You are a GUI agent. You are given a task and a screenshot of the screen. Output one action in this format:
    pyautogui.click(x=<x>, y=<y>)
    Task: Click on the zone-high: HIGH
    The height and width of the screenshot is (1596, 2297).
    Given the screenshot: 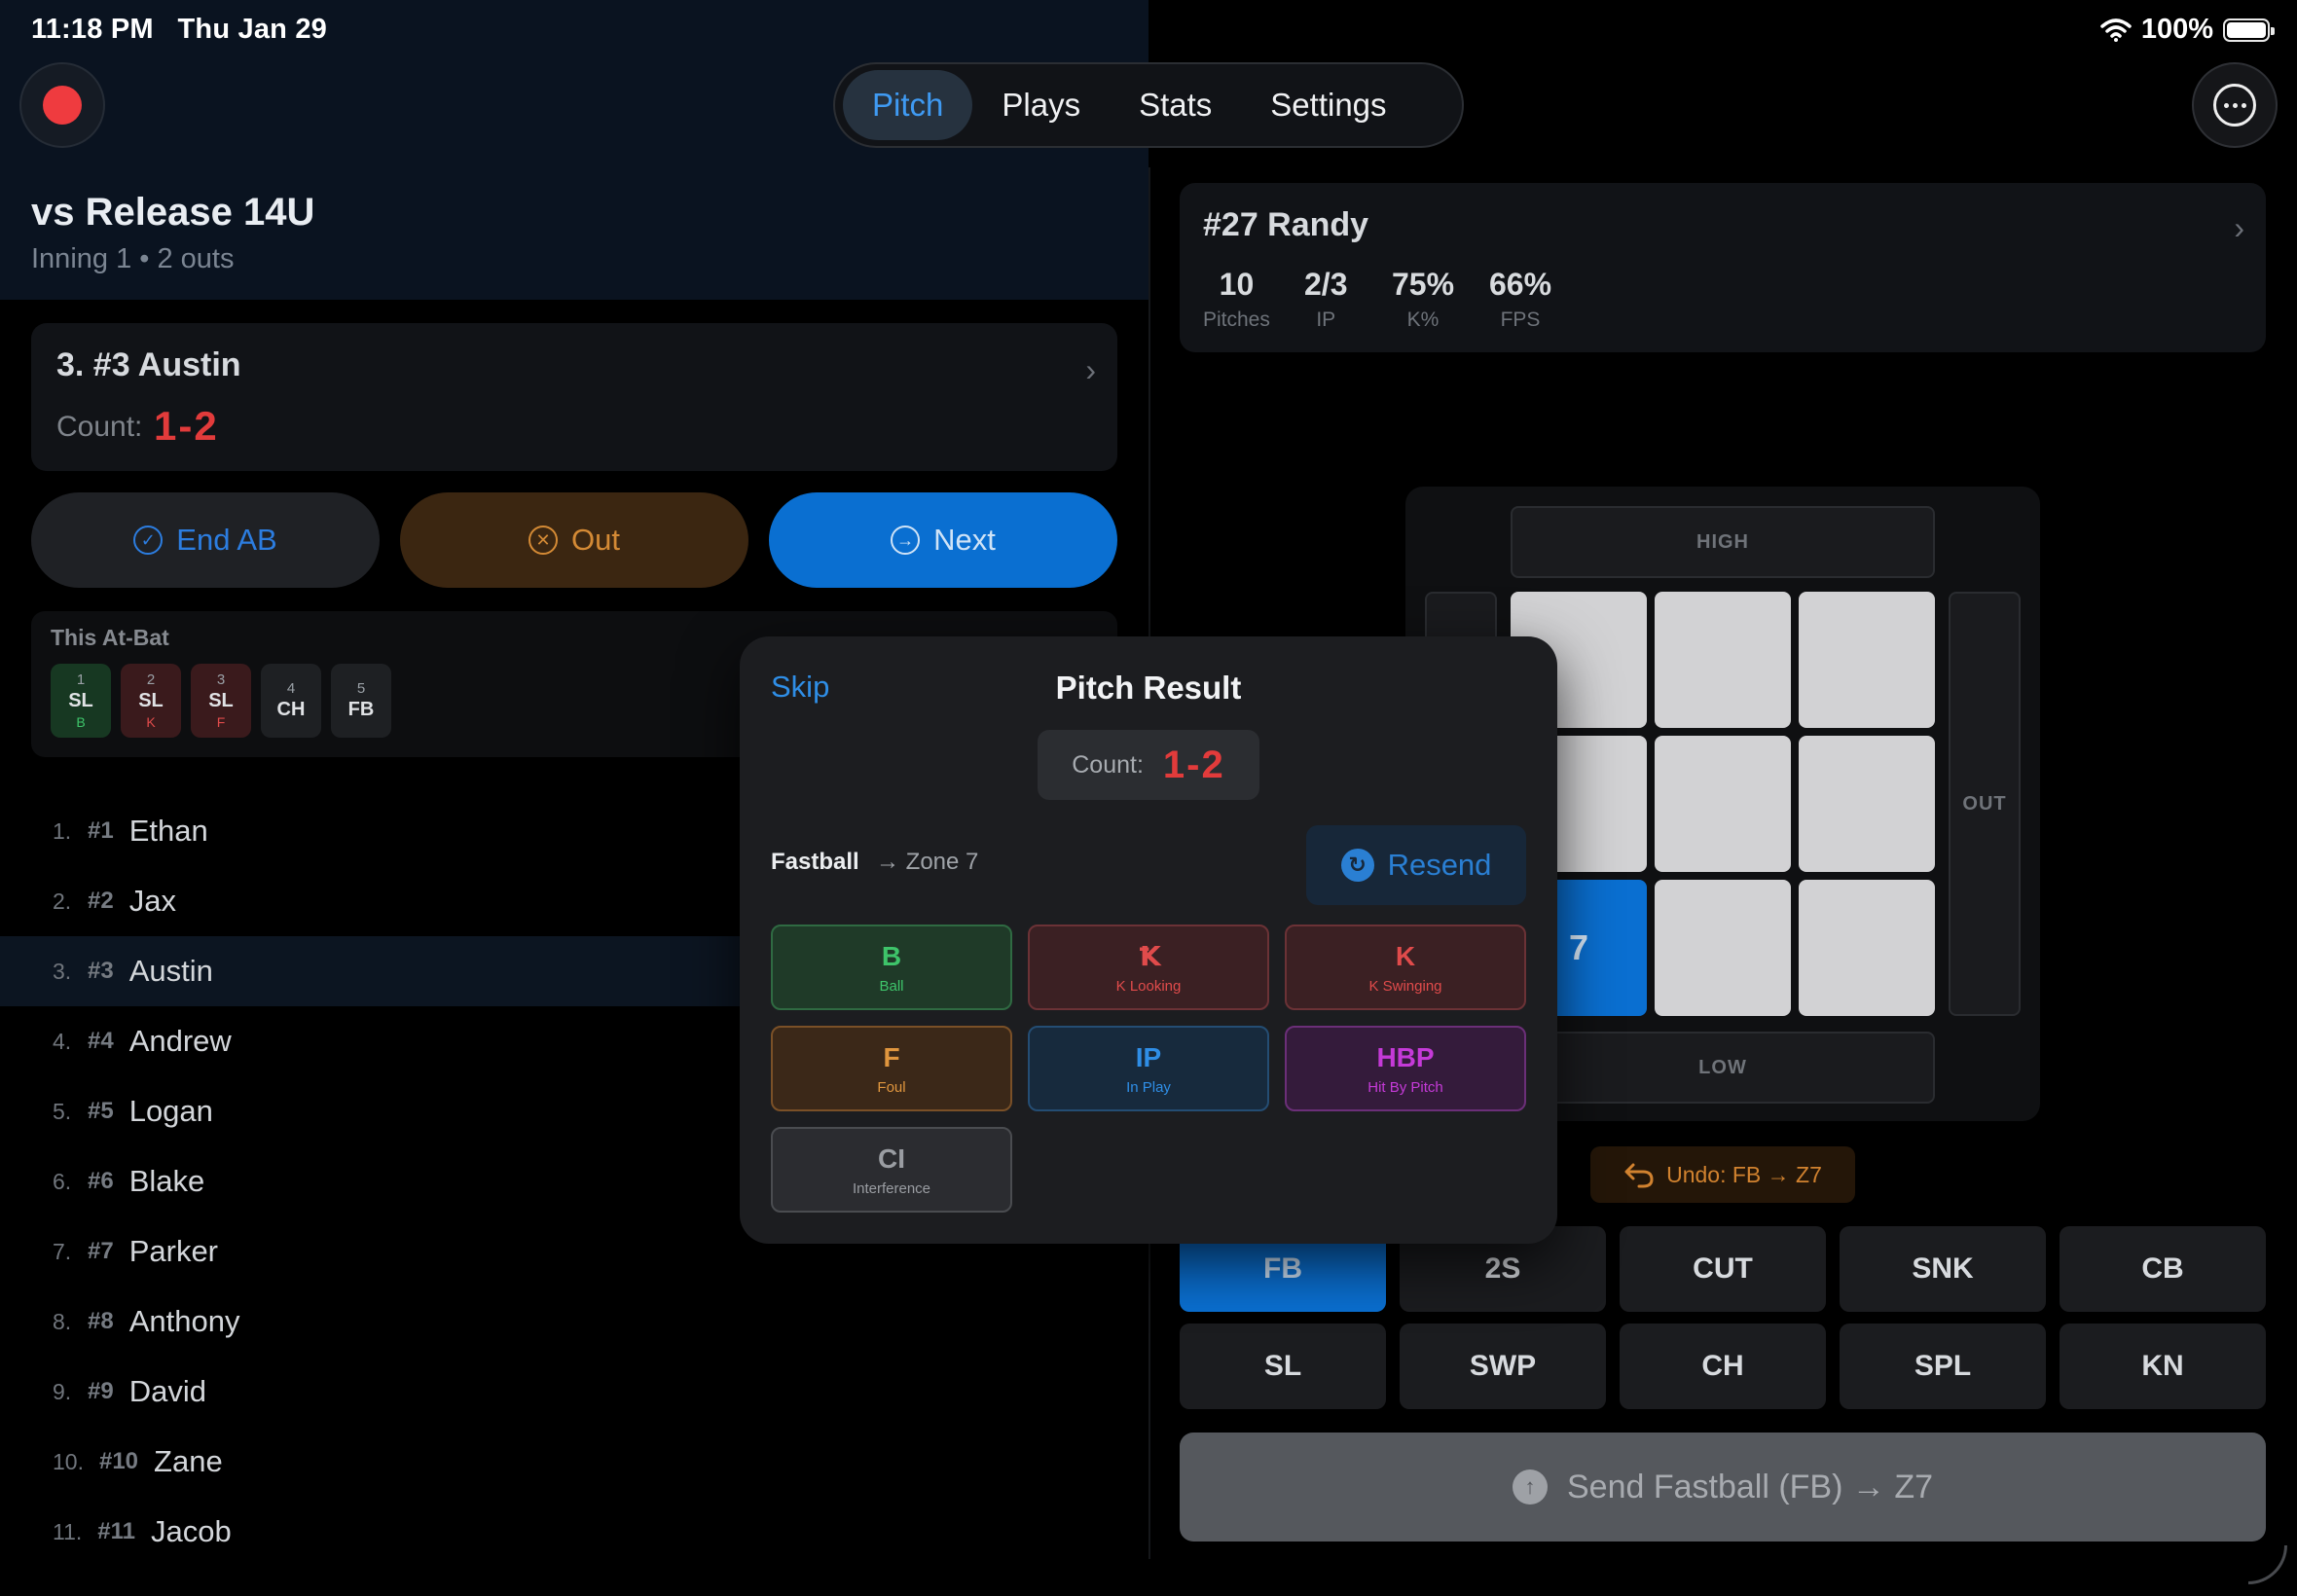 What is the action you would take?
    pyautogui.click(x=1723, y=542)
    